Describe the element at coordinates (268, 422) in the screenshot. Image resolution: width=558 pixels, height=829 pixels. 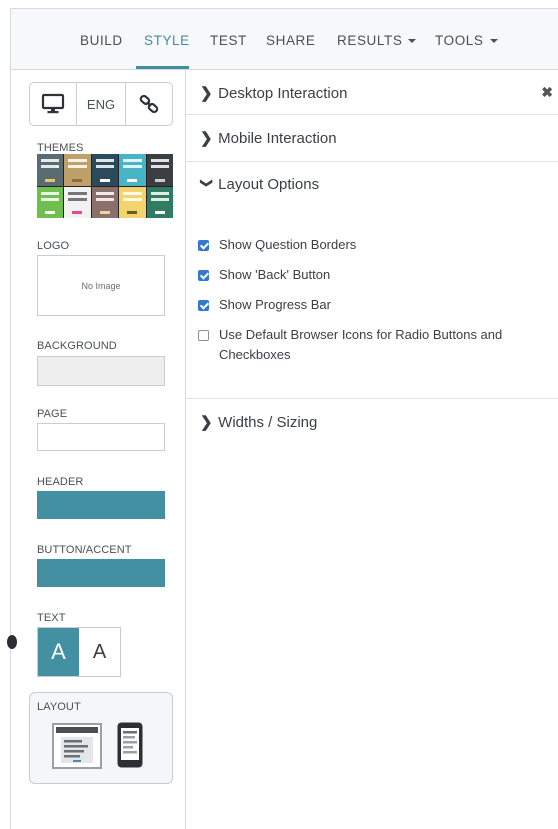
I see `widths-sizing-title: Widths / Sizing` at that location.